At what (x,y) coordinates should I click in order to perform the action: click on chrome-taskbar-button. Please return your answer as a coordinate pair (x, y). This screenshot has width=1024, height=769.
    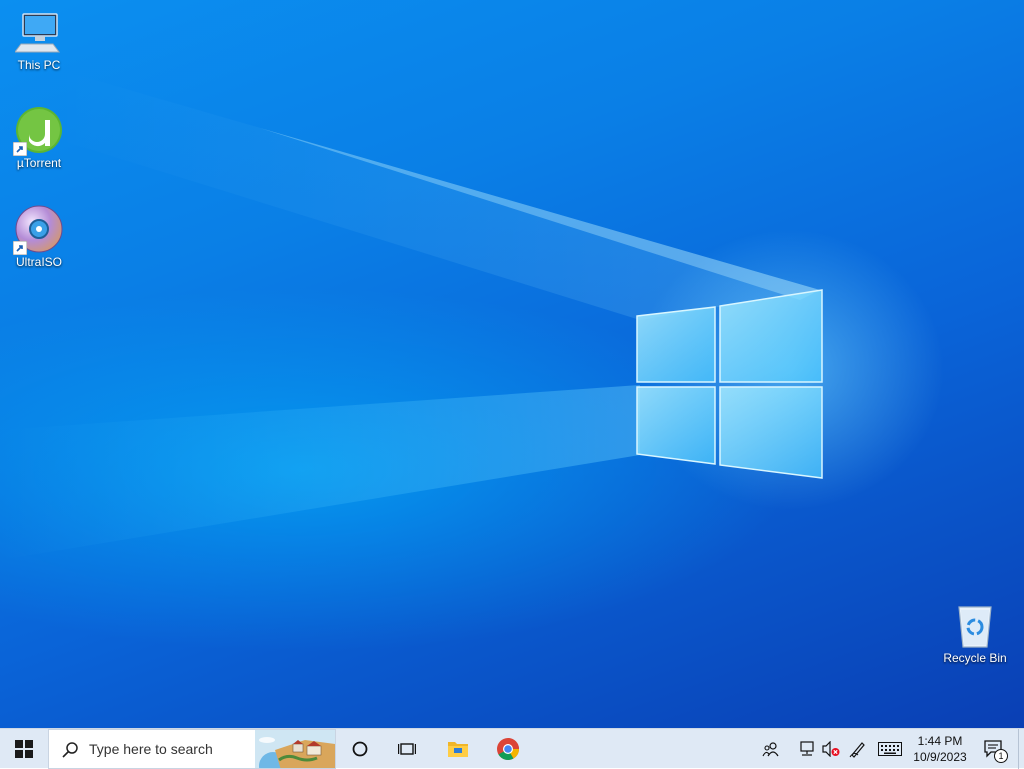
    Looking at the image, I should click on (508, 749).